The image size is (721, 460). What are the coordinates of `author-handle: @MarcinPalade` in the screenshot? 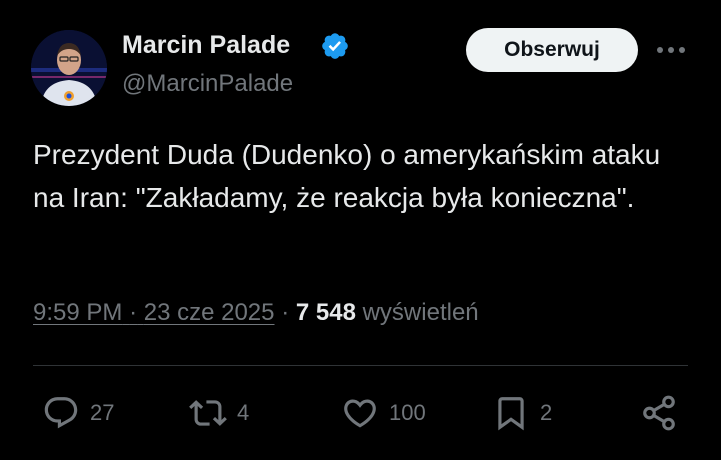 It's located at (207, 84).